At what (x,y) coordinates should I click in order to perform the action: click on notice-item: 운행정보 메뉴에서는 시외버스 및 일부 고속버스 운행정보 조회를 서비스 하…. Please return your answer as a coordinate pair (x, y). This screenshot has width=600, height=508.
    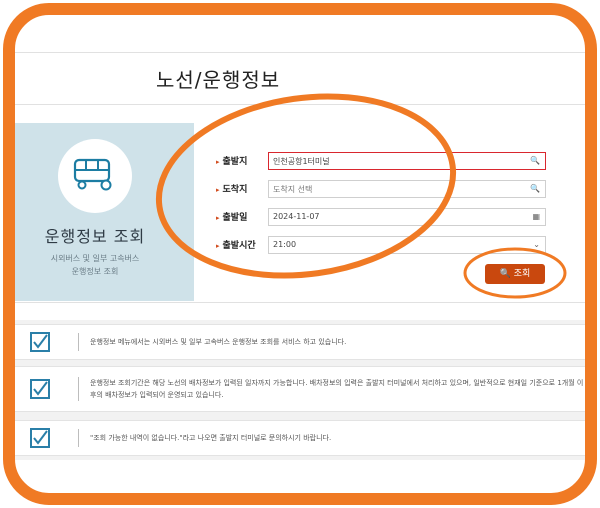
    Looking at the image, I should click on (300, 342).